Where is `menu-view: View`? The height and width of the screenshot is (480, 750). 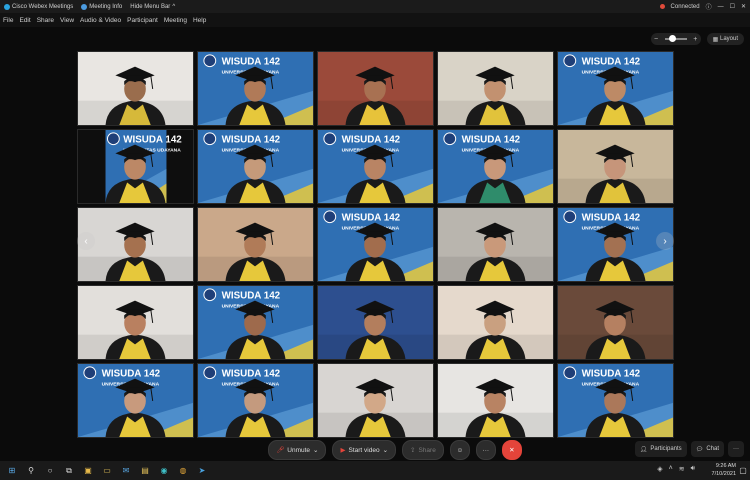 menu-view: View is located at coordinates (67, 20).